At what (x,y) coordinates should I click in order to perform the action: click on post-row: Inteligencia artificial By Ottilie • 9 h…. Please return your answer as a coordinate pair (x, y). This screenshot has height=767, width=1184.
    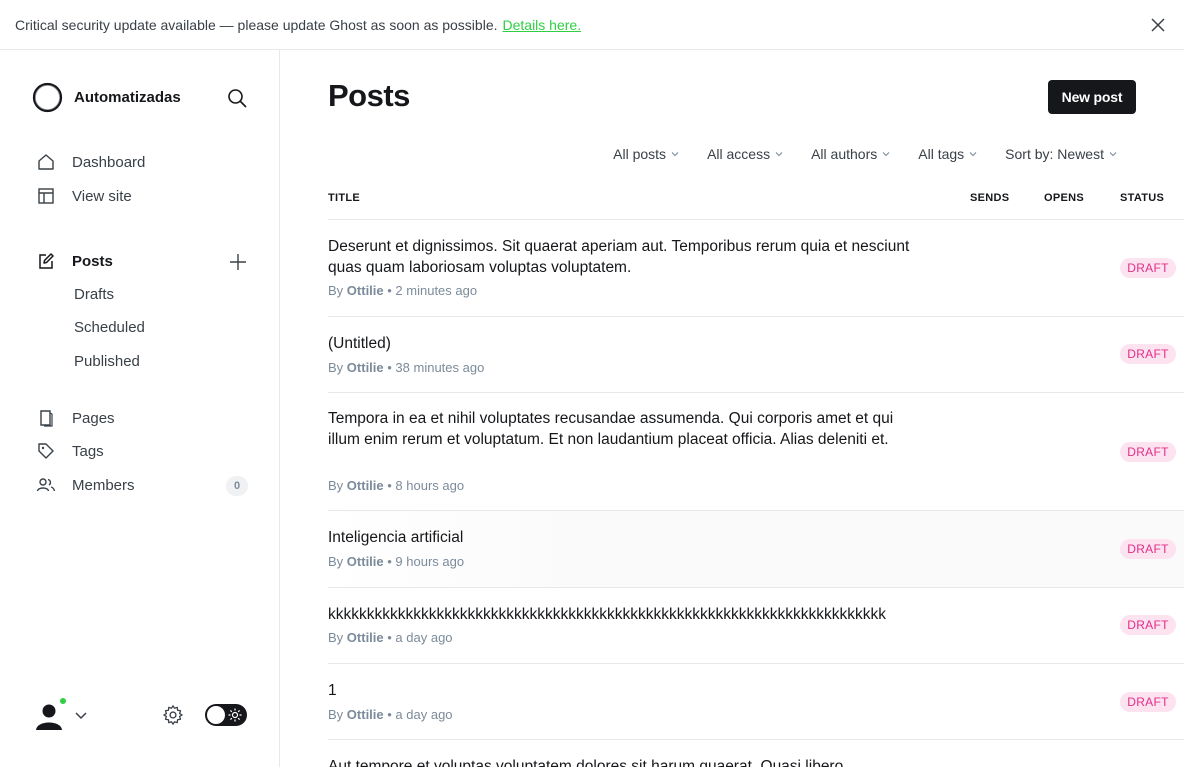
    Looking at the image, I should click on (756, 549).